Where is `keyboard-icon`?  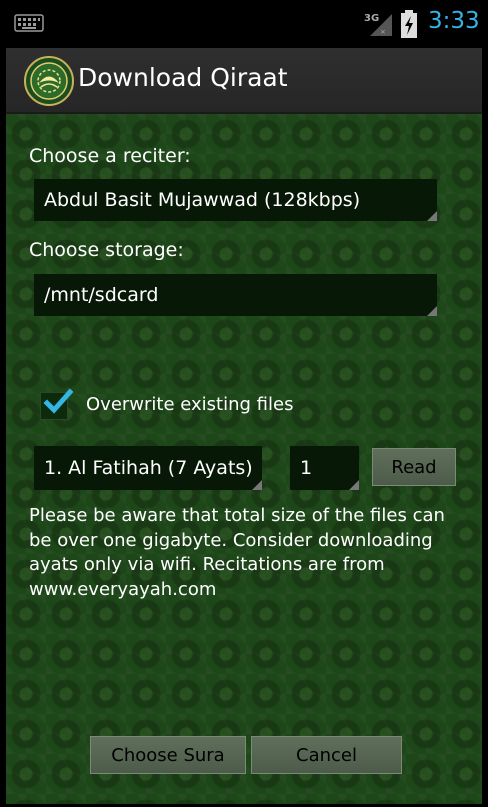 keyboard-icon is located at coordinates (29, 23).